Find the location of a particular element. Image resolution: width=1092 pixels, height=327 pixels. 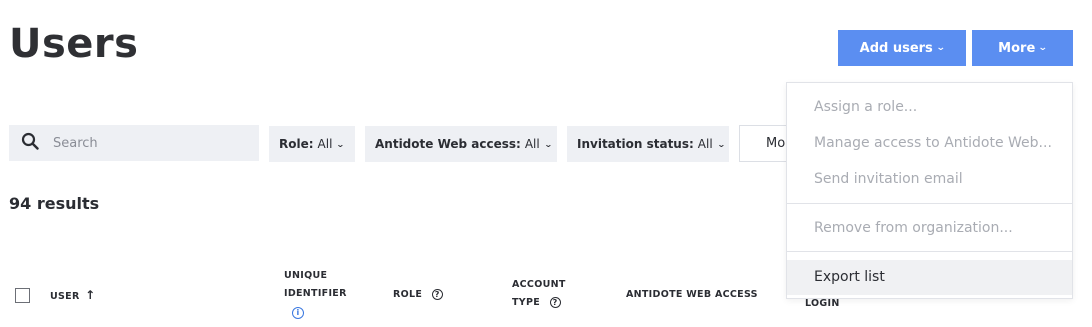

invitation-filter-value: All is located at coordinates (705, 144).